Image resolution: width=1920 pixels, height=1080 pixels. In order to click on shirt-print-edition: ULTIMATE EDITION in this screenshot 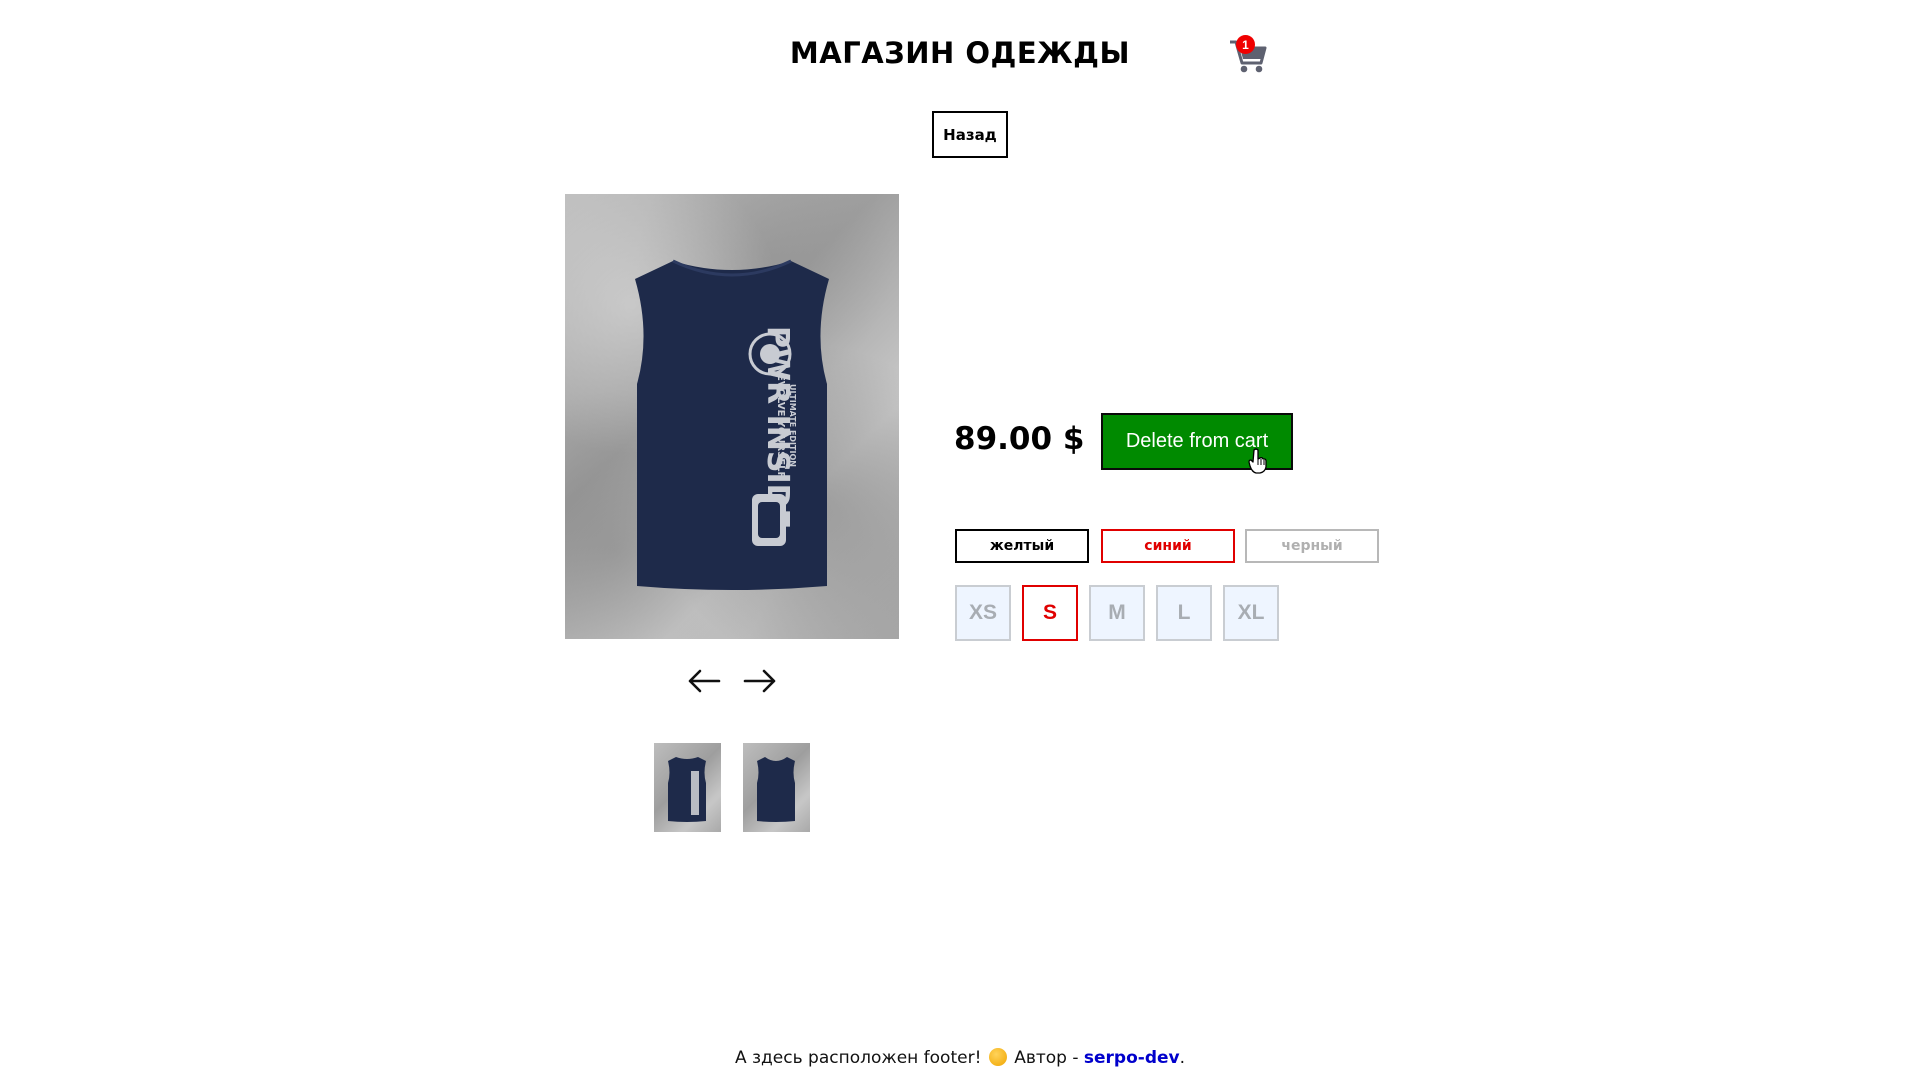, I will do `click(792, 425)`.